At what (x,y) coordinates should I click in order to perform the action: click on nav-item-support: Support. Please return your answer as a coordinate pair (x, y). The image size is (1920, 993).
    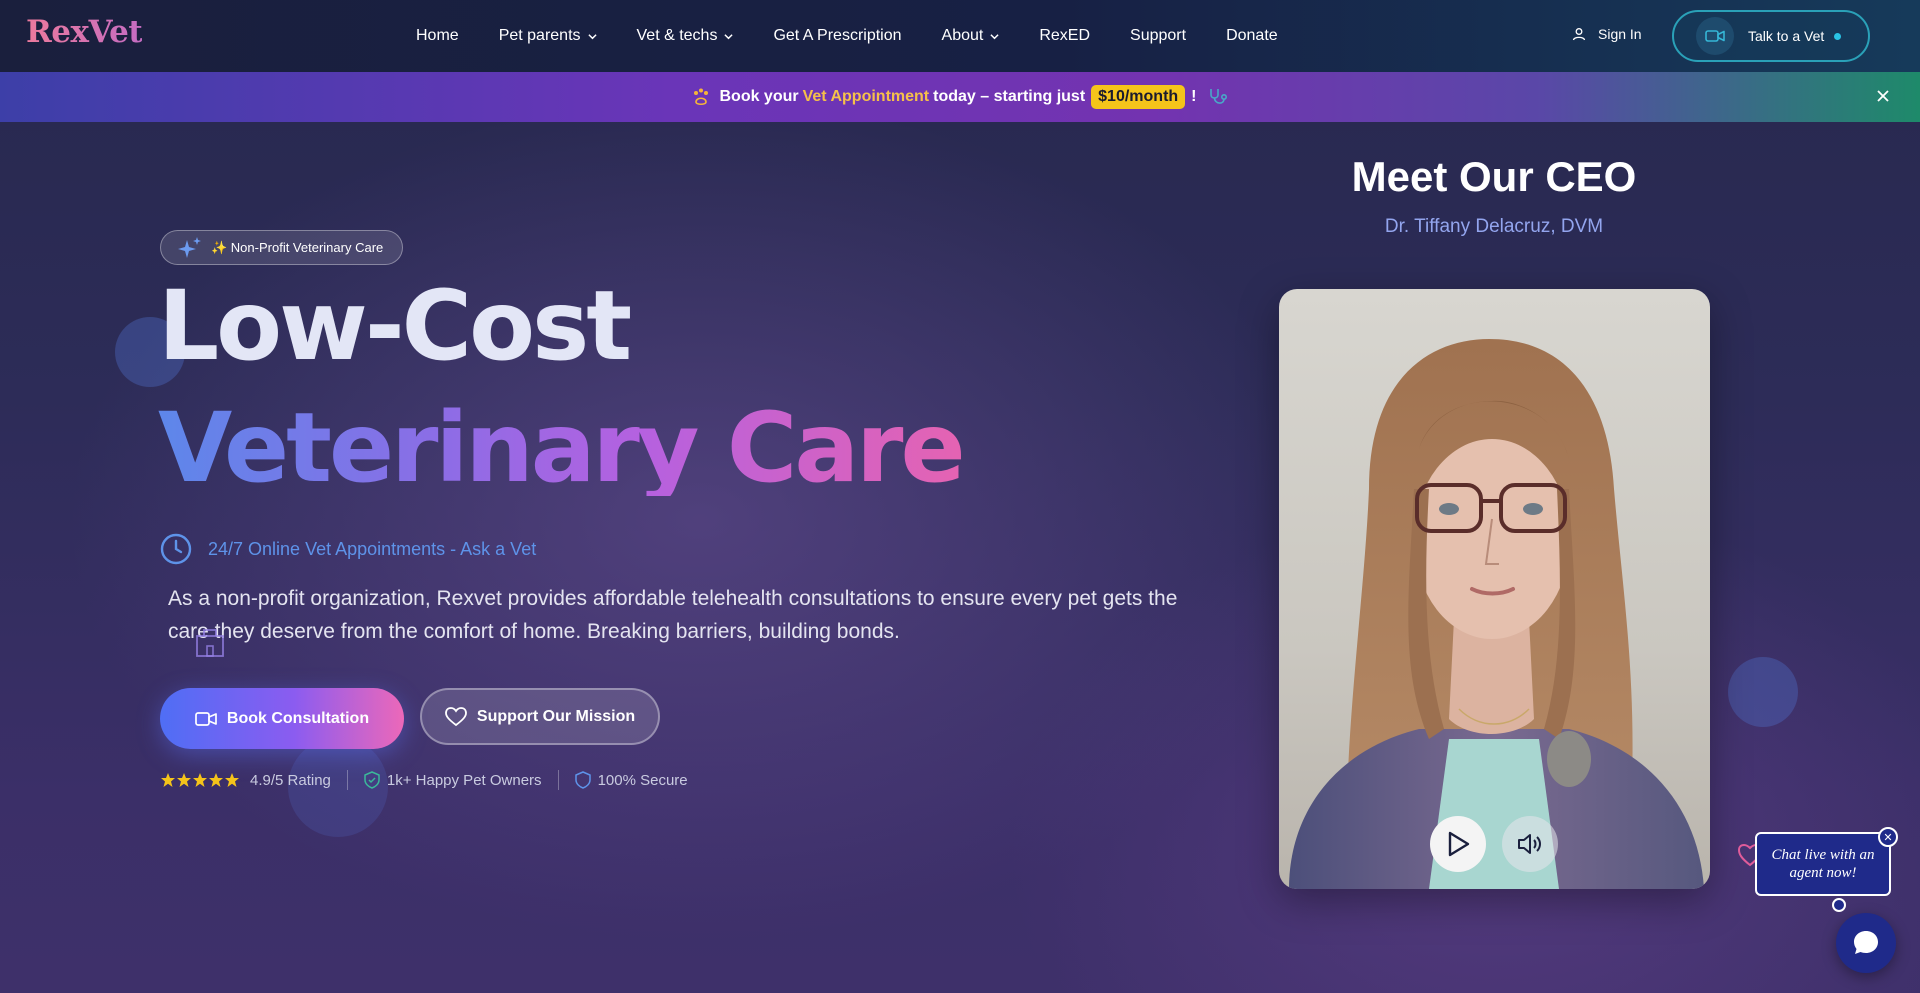
    Looking at the image, I should click on (1158, 36).